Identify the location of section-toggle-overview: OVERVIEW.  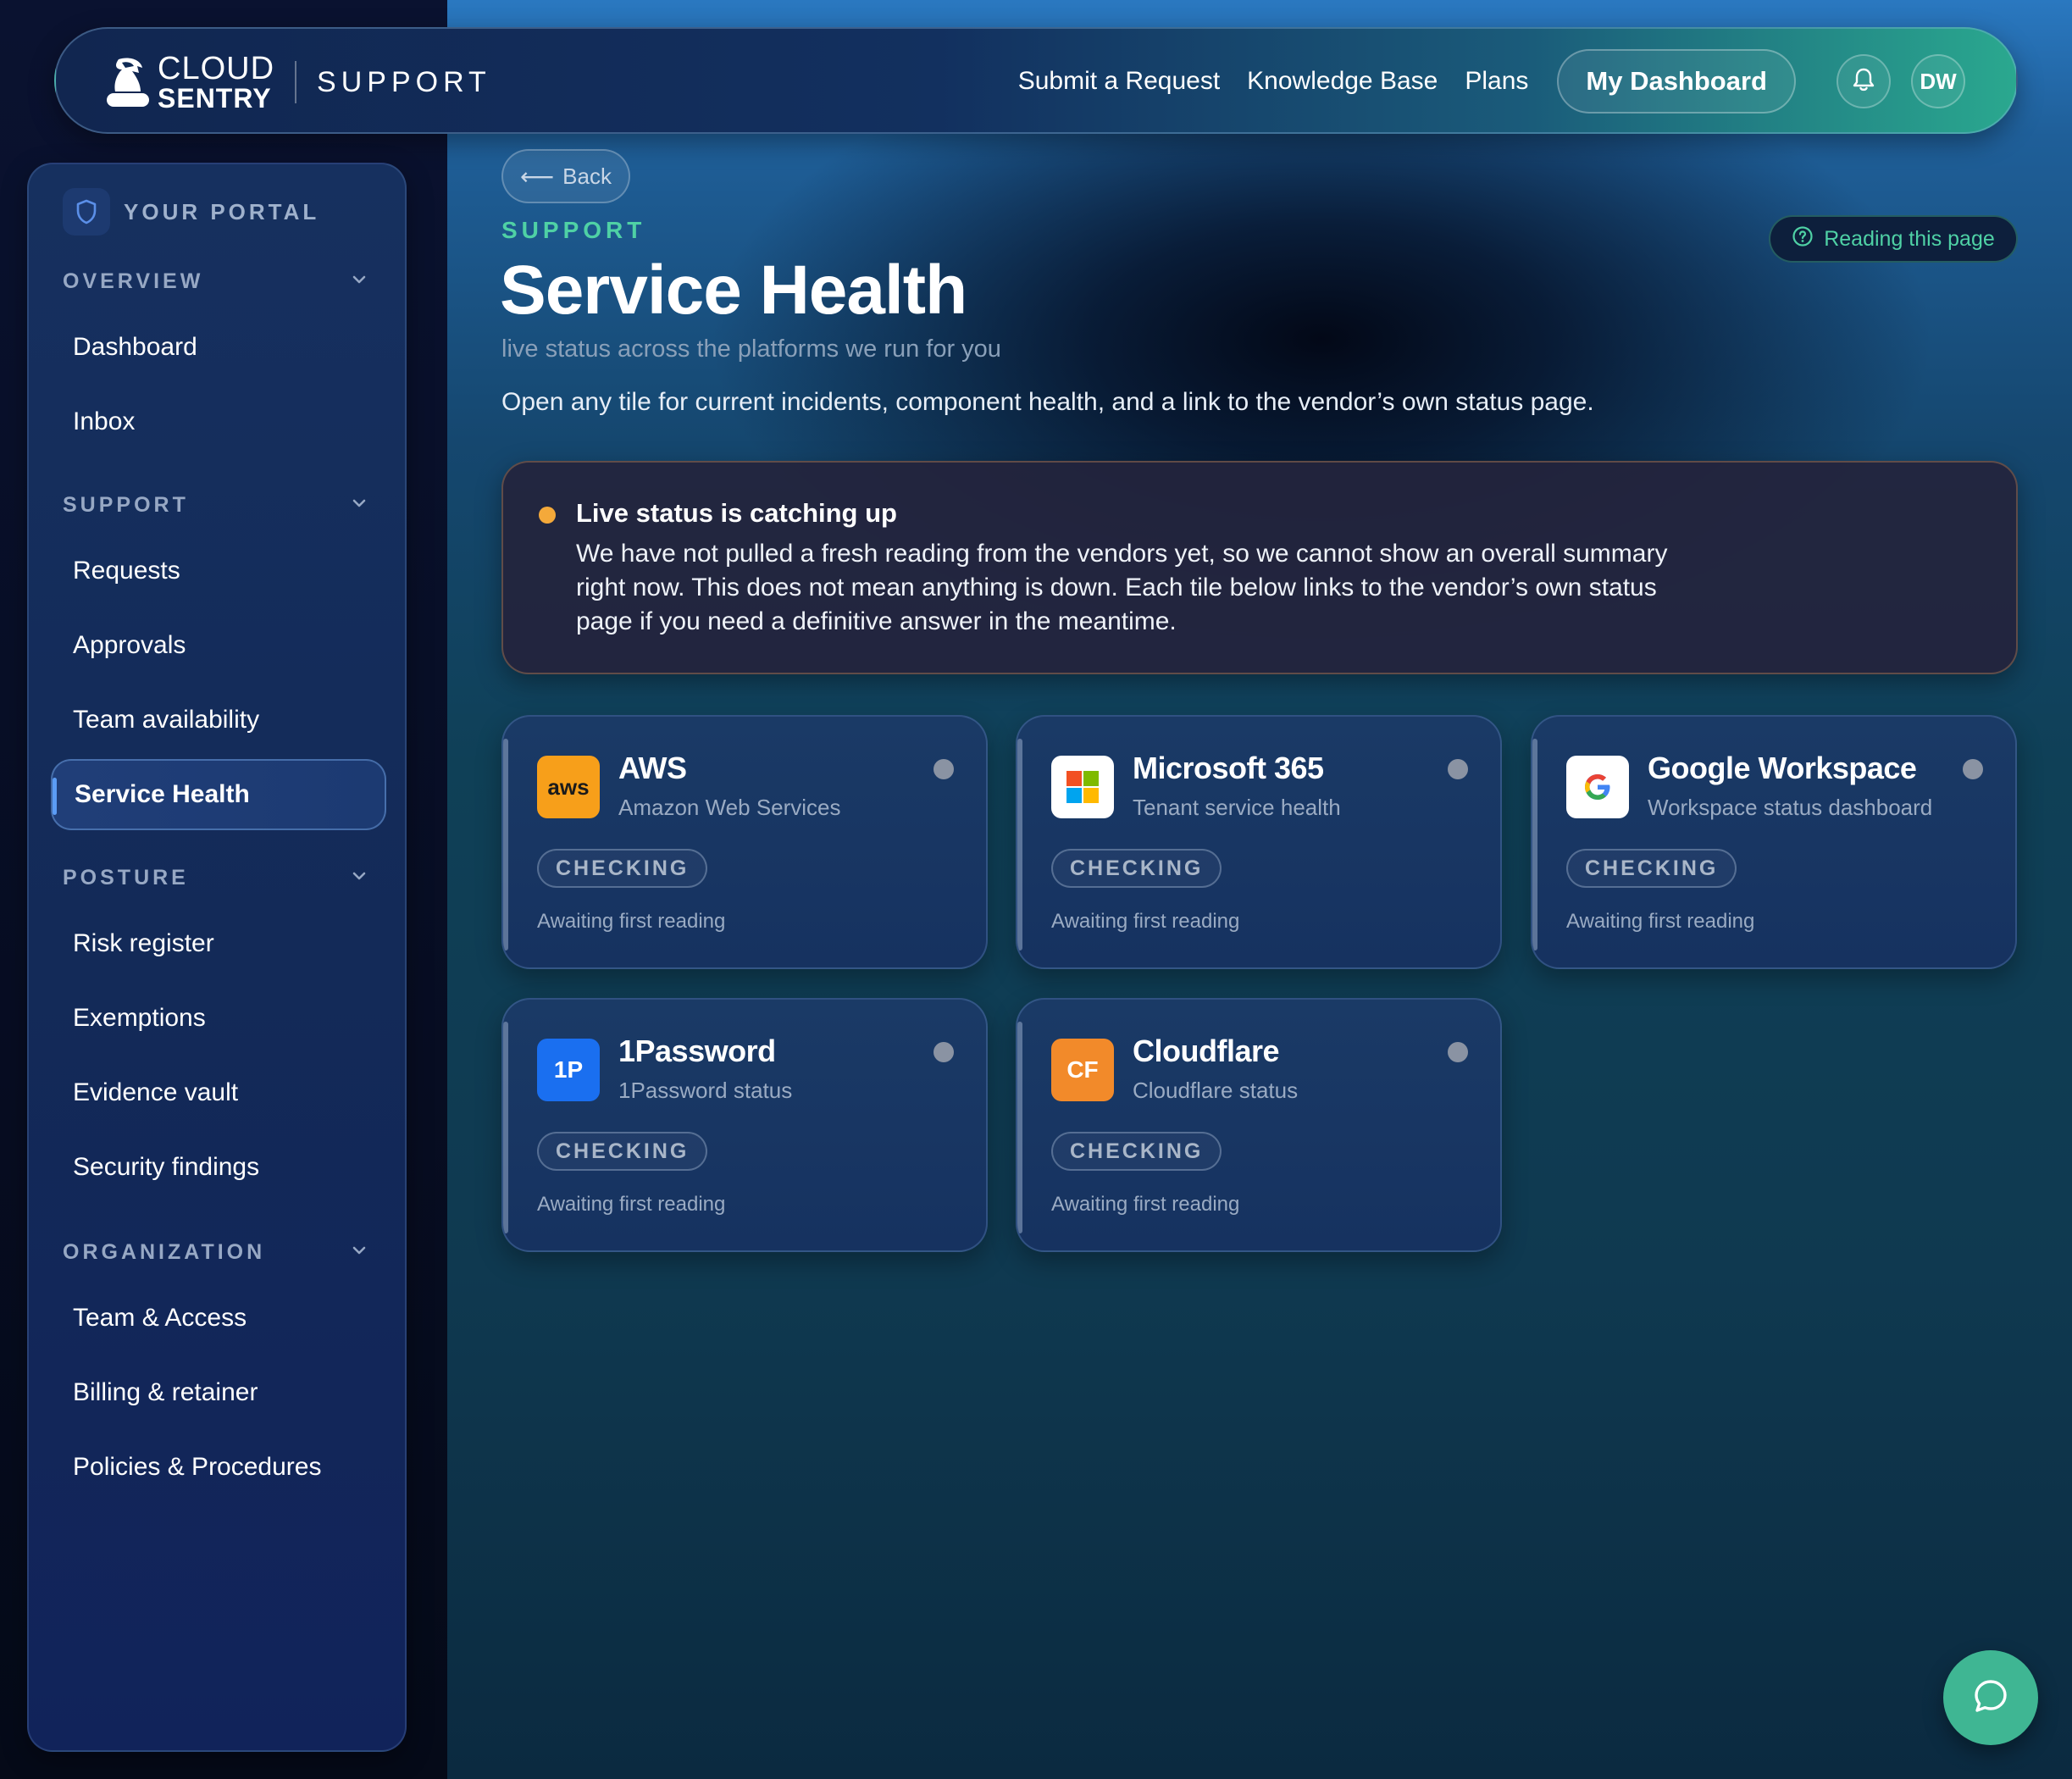
(215, 281).